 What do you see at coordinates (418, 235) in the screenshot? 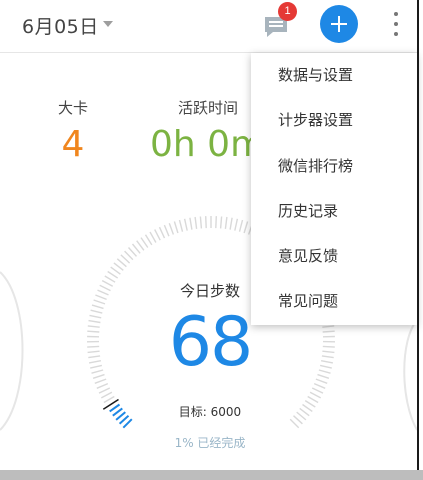
I see `window-right-edge` at bounding box center [418, 235].